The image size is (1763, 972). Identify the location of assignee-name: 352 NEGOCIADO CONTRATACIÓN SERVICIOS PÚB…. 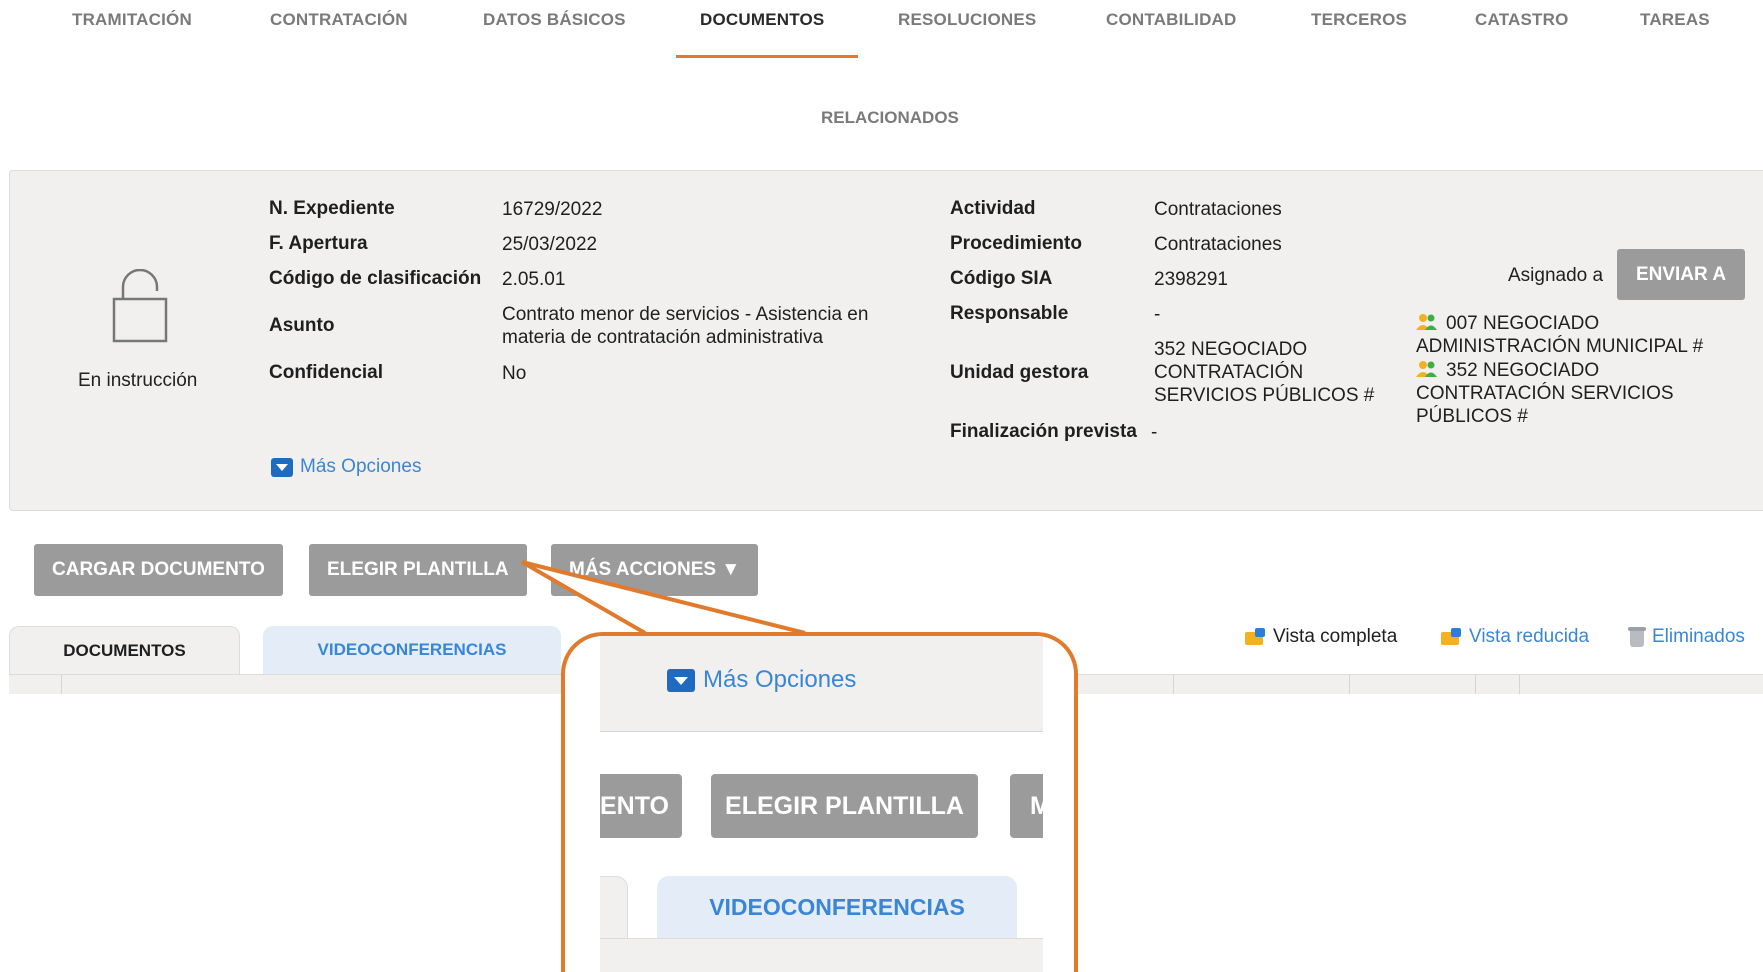
(1545, 393).